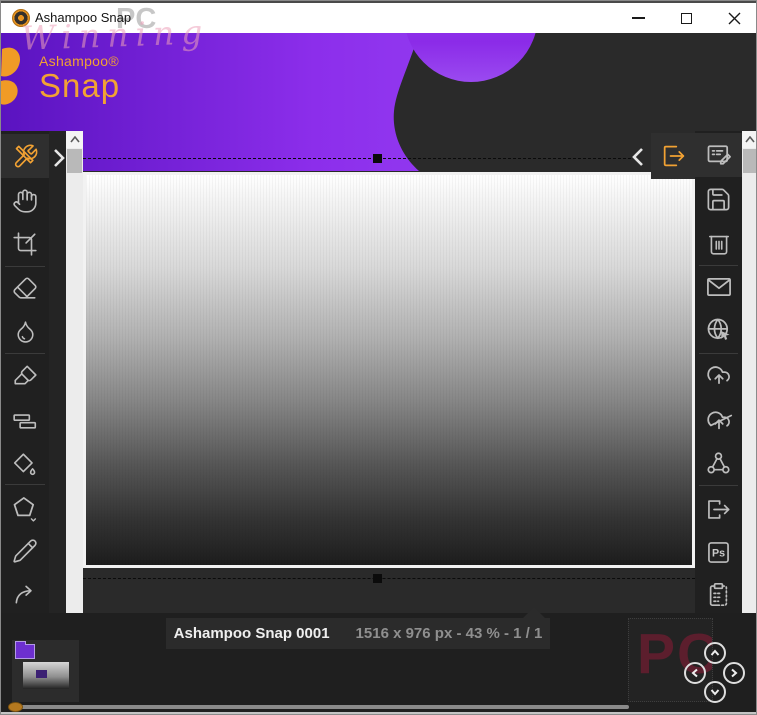  Describe the element at coordinates (251, 633) in the screenshot. I see `document-name: Ashampoo Snap 0001` at that location.